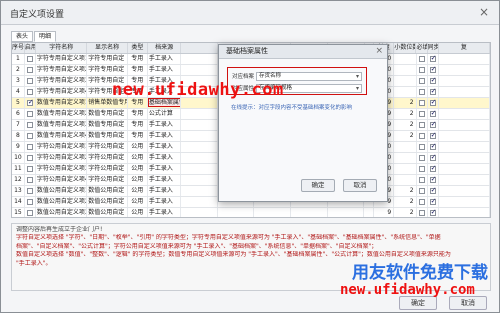 The width and height of the screenshot is (500, 313). I want to click on ok-button: 确定, so click(418, 303).